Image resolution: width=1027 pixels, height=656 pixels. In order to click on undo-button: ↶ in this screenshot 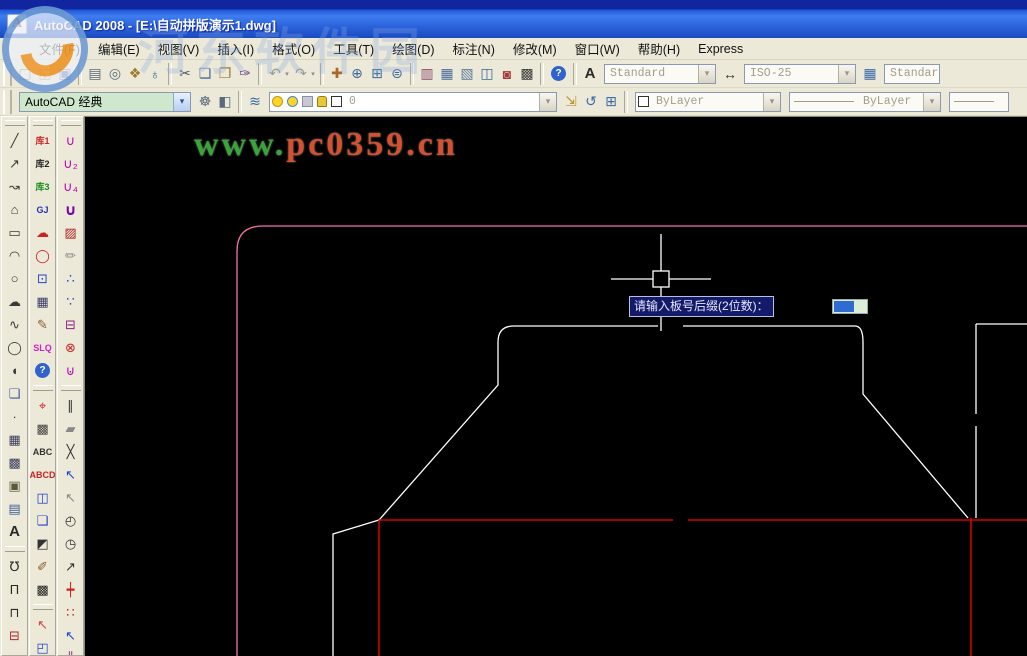, I will do `click(275, 74)`.